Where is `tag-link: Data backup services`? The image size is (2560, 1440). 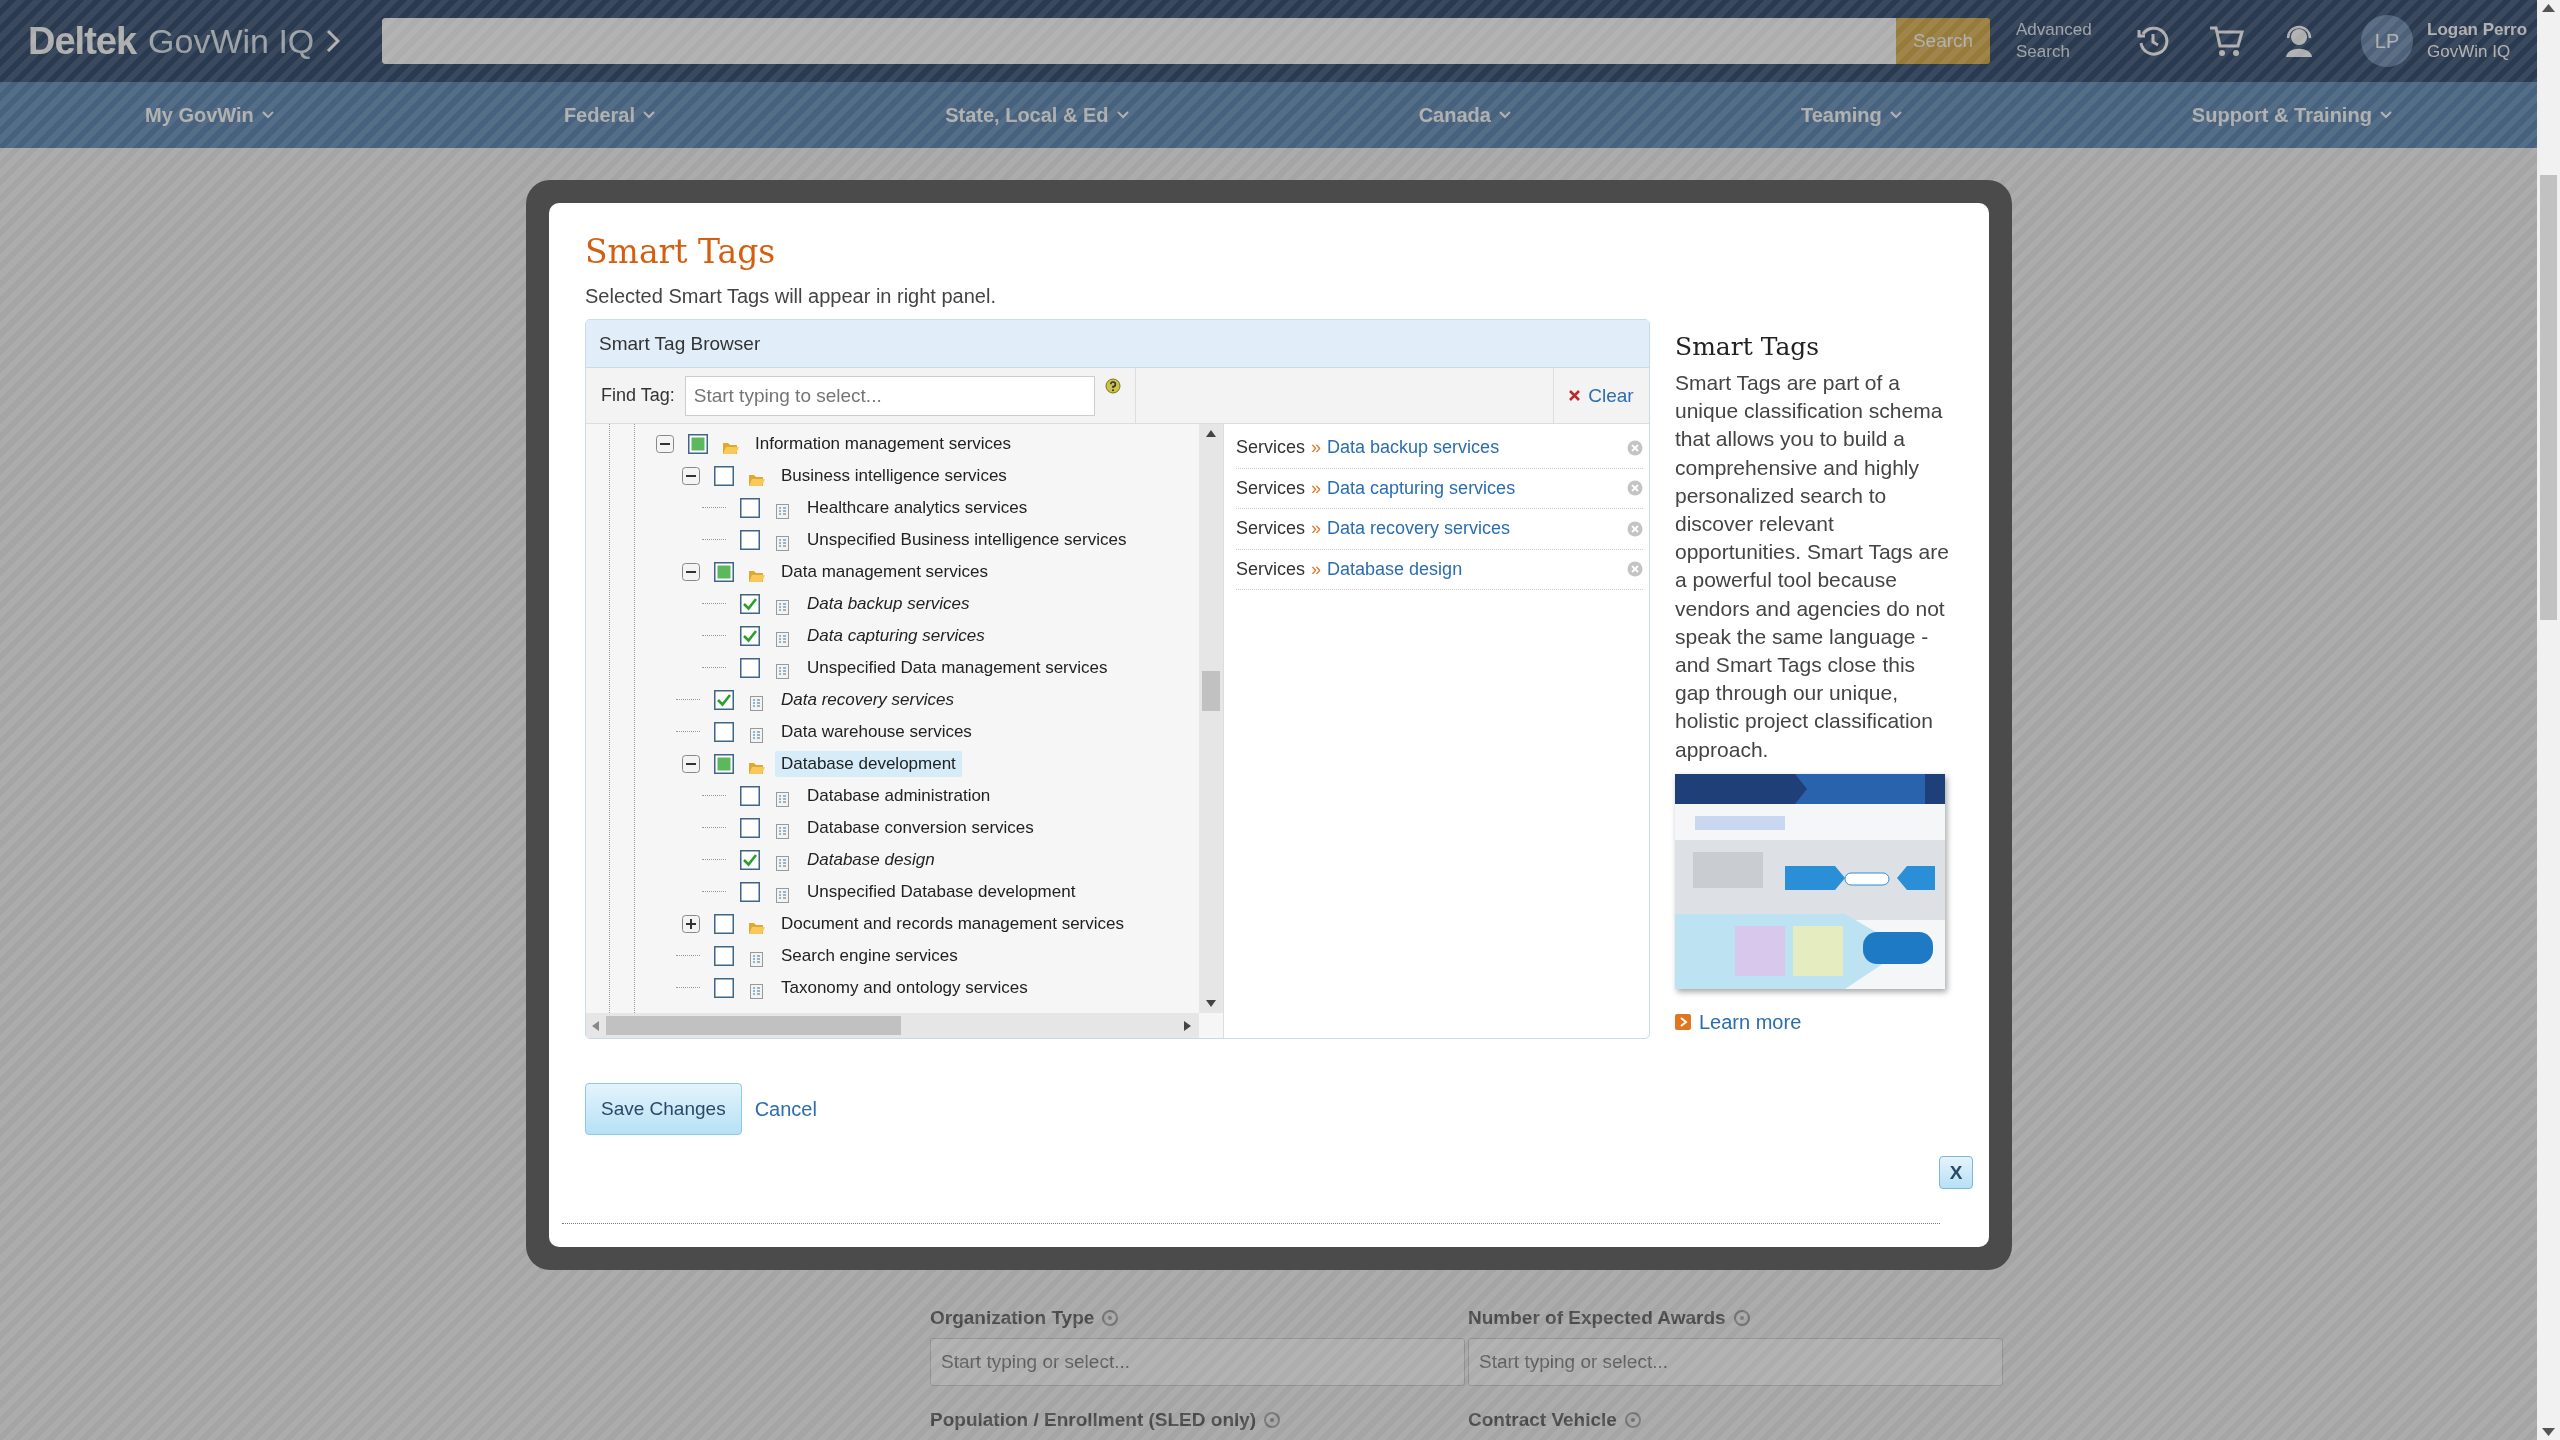
tag-link: Data backup services is located at coordinates (1474, 448).